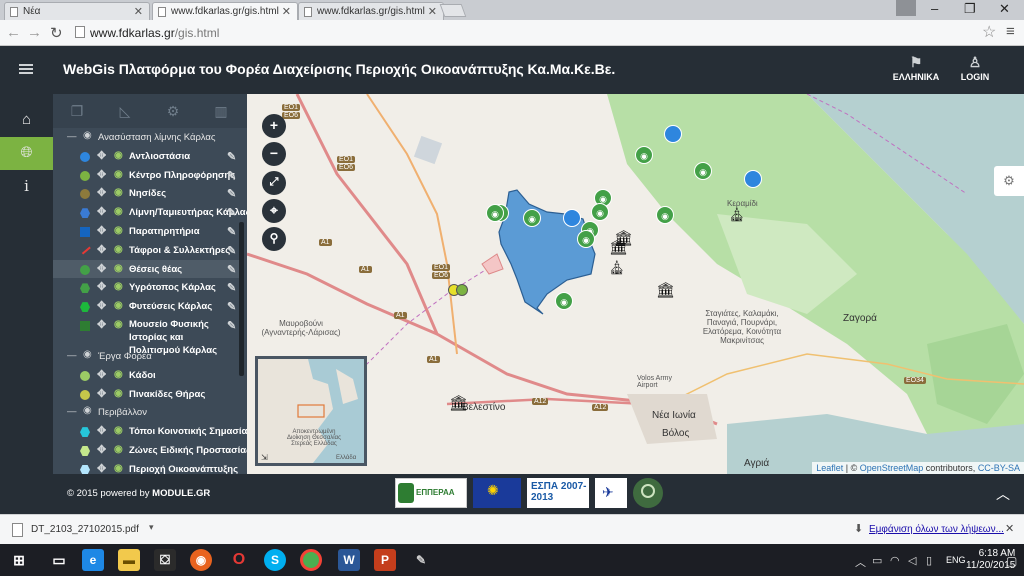 Image resolution: width=1024 pixels, height=576 pixels. What do you see at coordinates (146, 375) in the screenshot?
I see `layer-item: ✥ ◉ Κάδοι` at bounding box center [146, 375].